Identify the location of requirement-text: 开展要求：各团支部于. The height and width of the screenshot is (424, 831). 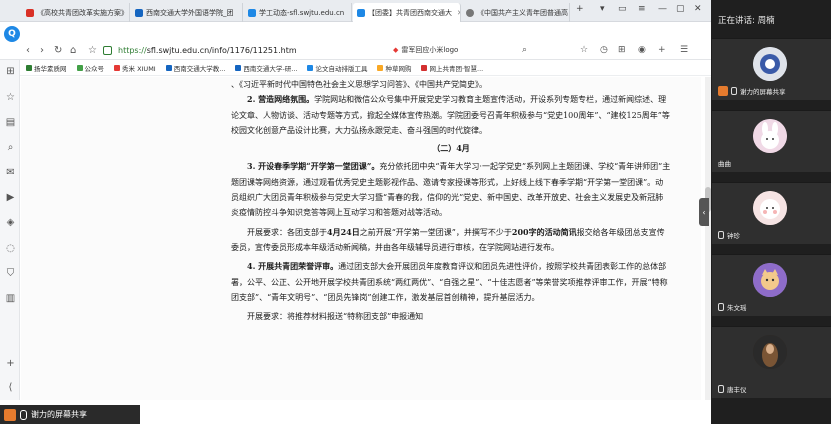
(287, 232).